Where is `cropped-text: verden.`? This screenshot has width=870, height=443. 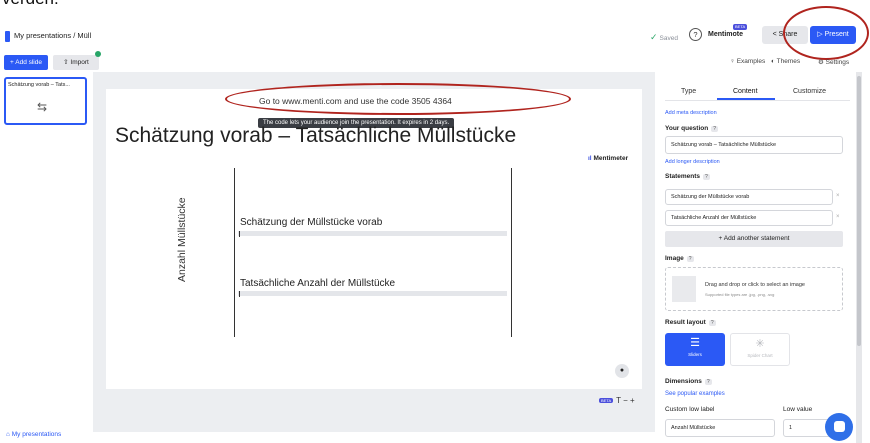 cropped-text: verden. is located at coordinates (50, 4).